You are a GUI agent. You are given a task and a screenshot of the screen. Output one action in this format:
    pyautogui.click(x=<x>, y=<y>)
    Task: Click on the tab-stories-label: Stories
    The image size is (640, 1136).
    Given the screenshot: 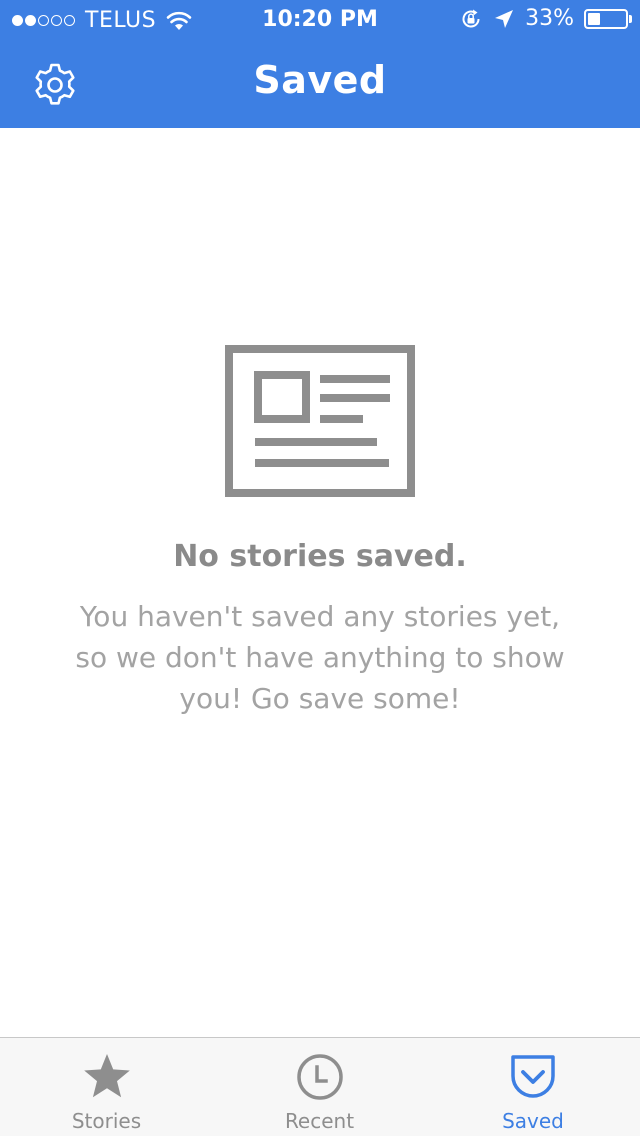 What is the action you would take?
    pyautogui.click(x=106, y=1121)
    